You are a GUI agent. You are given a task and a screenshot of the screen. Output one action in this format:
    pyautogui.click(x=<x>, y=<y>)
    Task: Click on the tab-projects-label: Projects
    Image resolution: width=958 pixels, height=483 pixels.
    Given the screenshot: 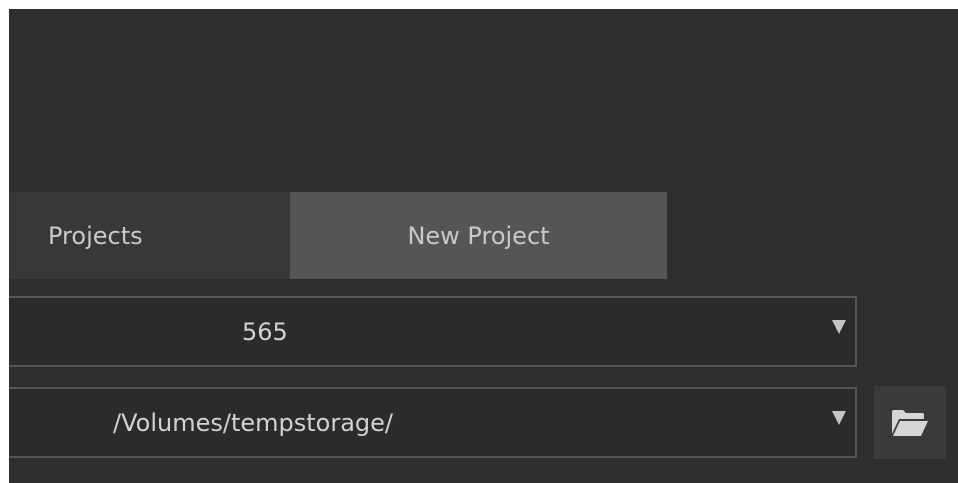 What is the action you would take?
    pyautogui.click(x=95, y=235)
    